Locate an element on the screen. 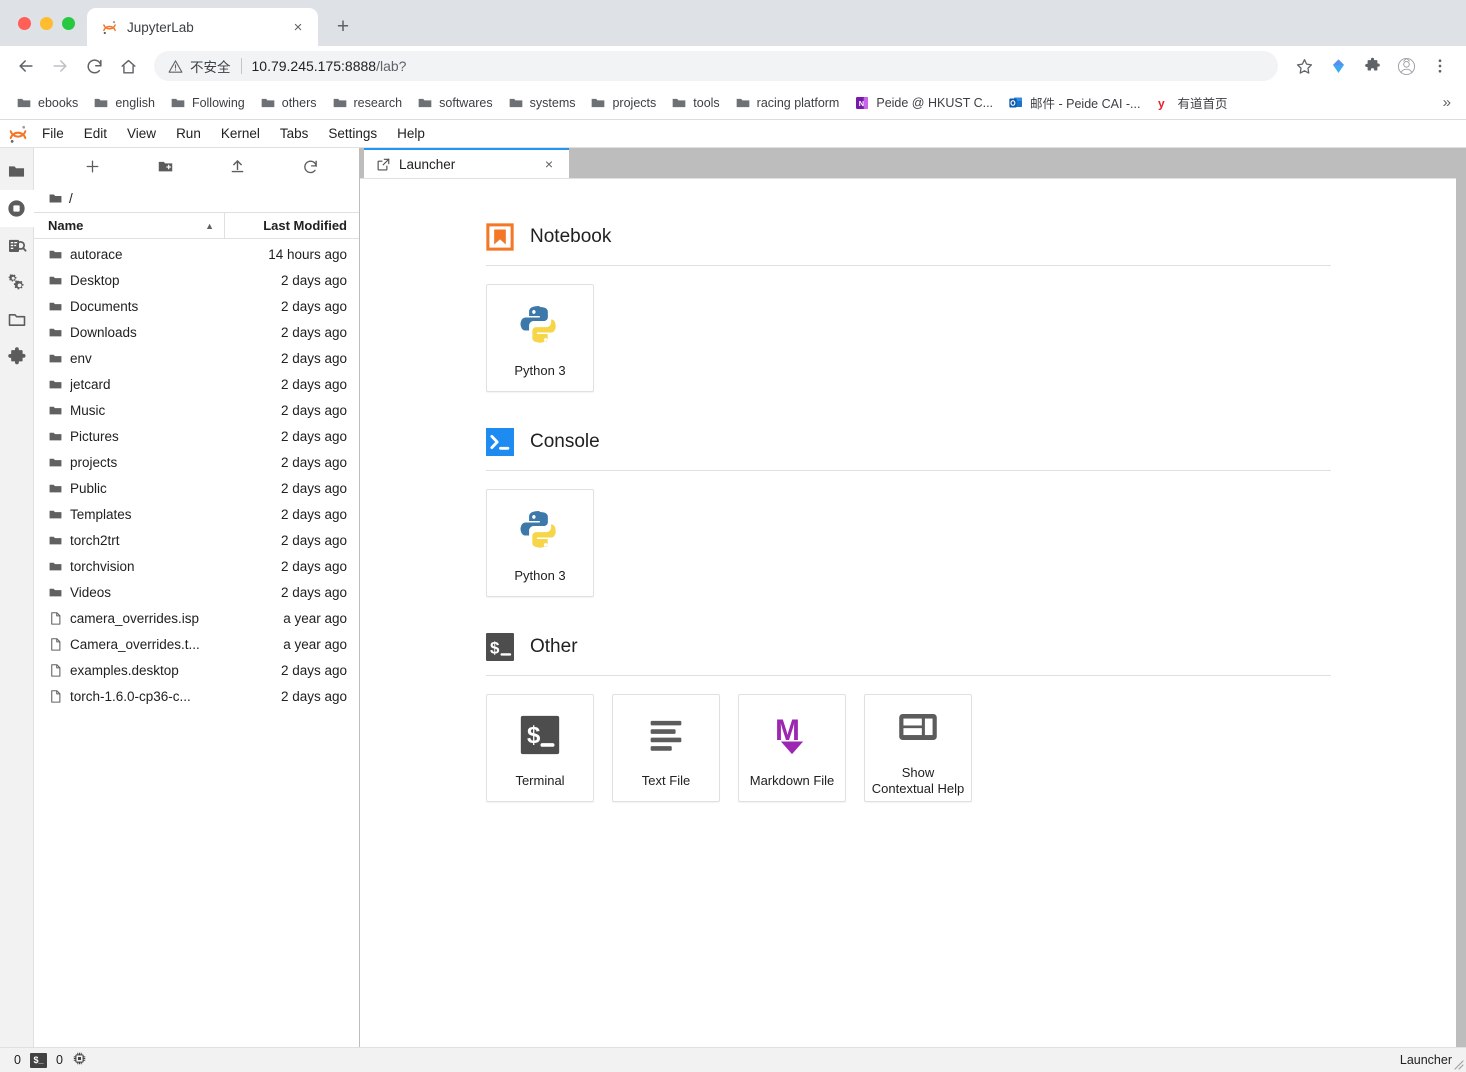 This screenshot has height=1072, width=1466. dock-tab-launcher: Launcher × is located at coordinates (466, 163).